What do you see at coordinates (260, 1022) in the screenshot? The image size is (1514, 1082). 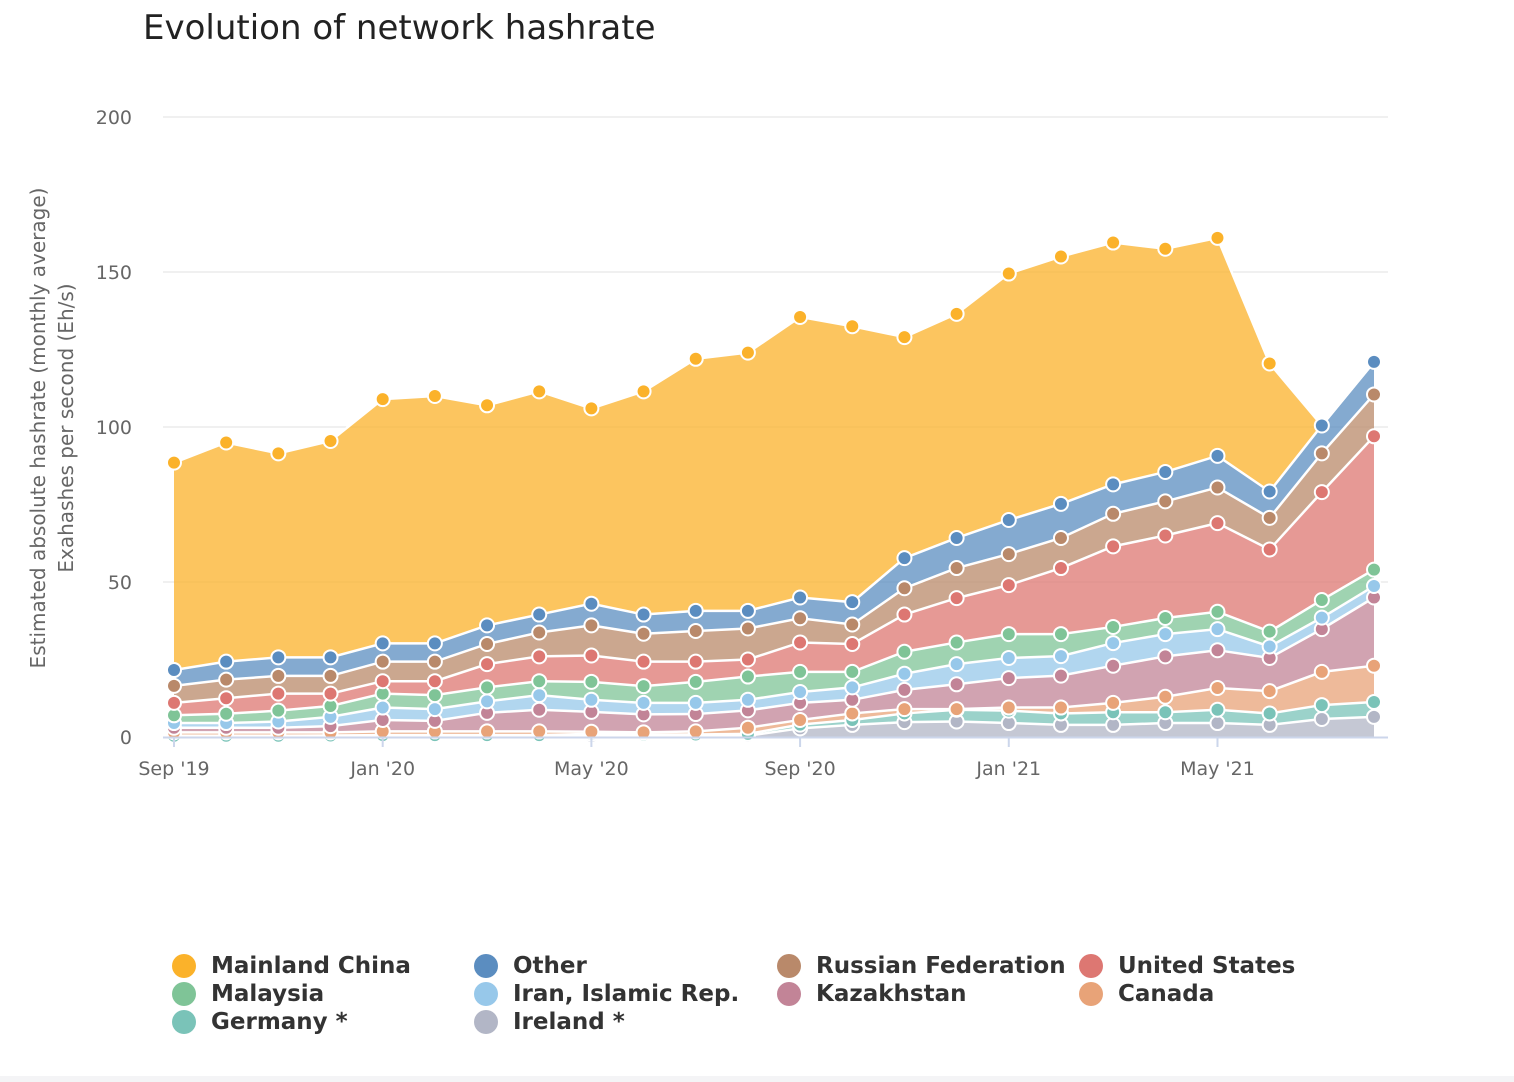 I see `legend-item: Germany *` at bounding box center [260, 1022].